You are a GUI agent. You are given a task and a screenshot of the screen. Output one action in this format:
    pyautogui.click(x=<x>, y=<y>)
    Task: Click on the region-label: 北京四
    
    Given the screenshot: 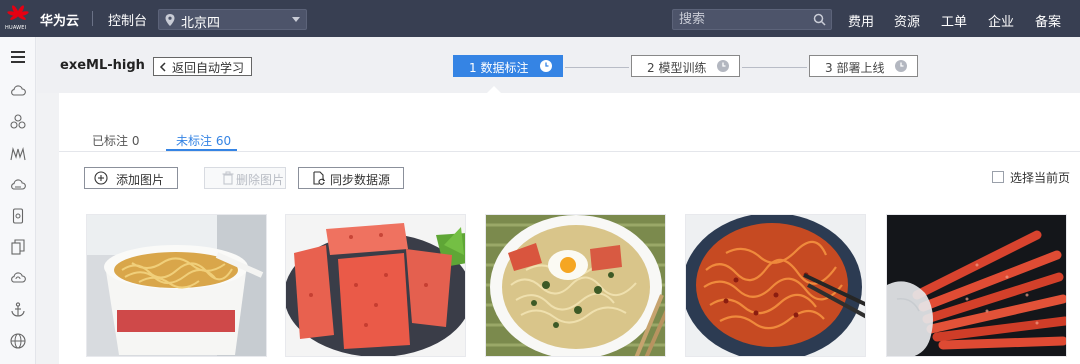 What is the action you would take?
    pyautogui.click(x=201, y=23)
    